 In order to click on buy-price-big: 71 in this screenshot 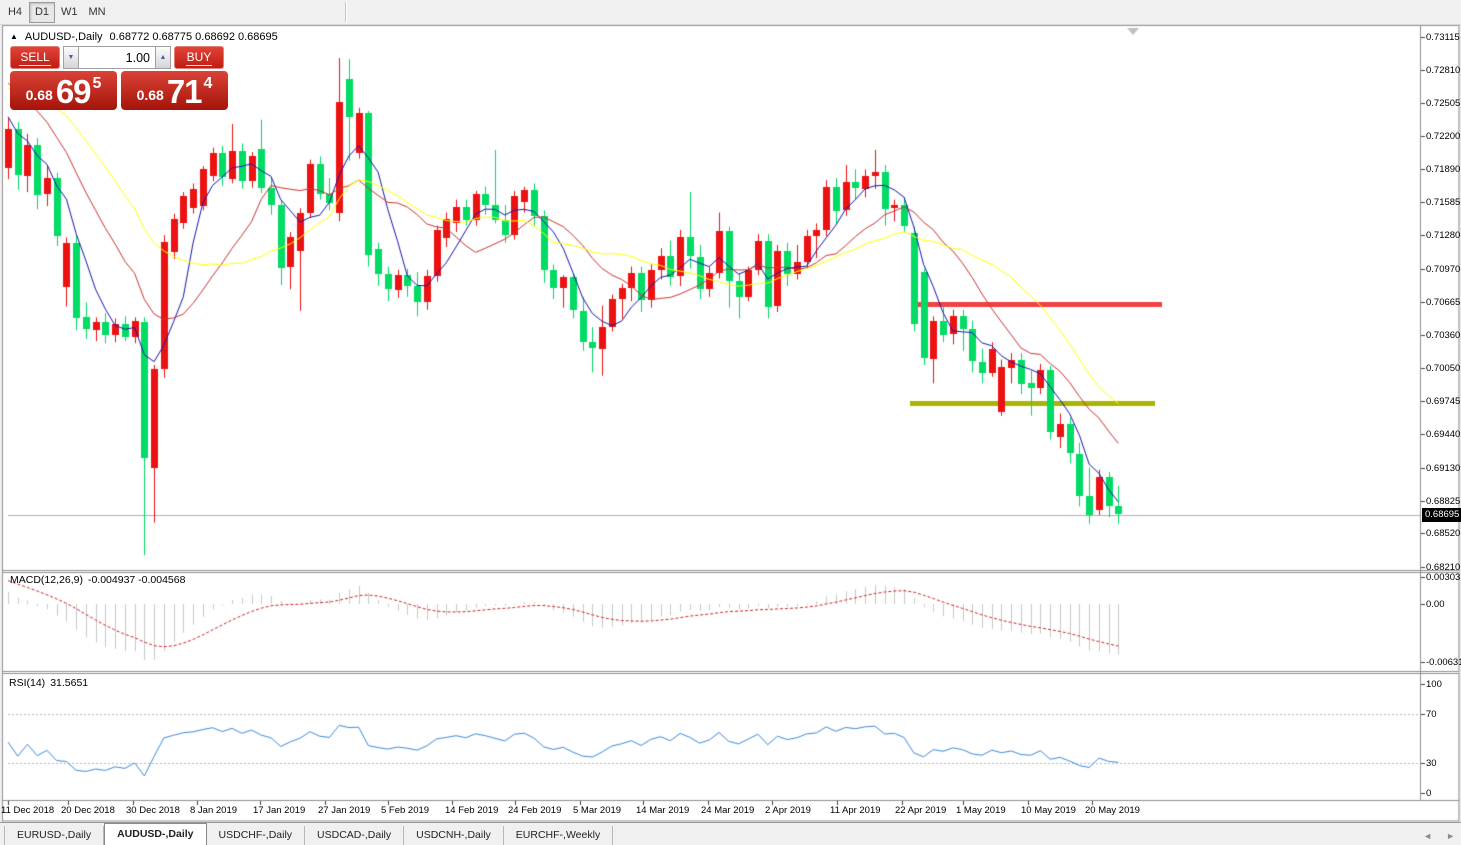, I will do `click(184, 91)`.